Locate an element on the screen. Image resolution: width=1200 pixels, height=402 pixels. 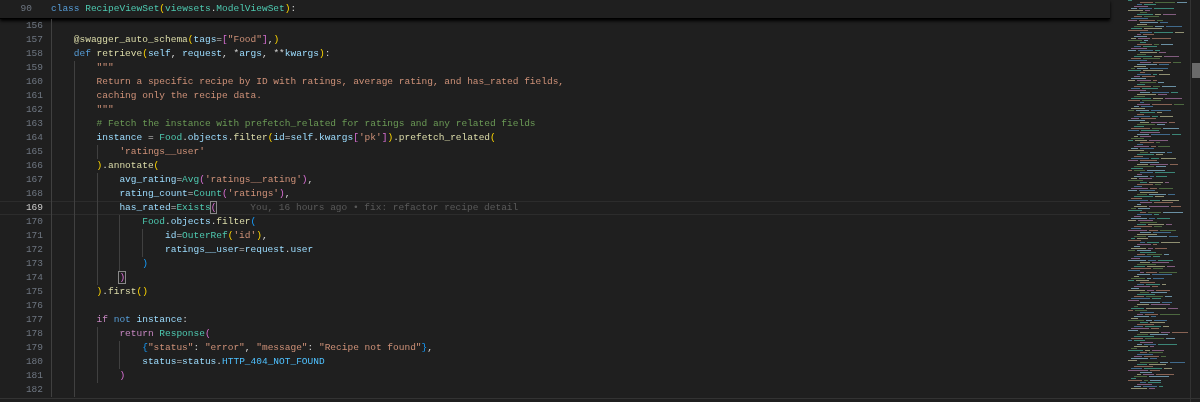
code-line: ).annotate( is located at coordinates (128, 165).